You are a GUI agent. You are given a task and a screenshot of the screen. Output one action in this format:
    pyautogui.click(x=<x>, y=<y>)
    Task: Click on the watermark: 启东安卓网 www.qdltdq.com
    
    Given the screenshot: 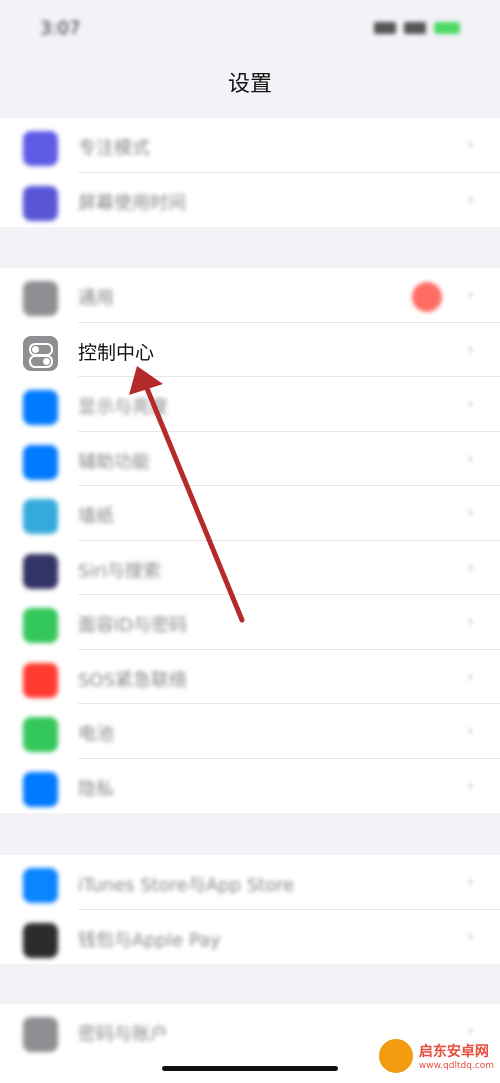 What is the action you would take?
    pyautogui.click(x=435, y=1056)
    